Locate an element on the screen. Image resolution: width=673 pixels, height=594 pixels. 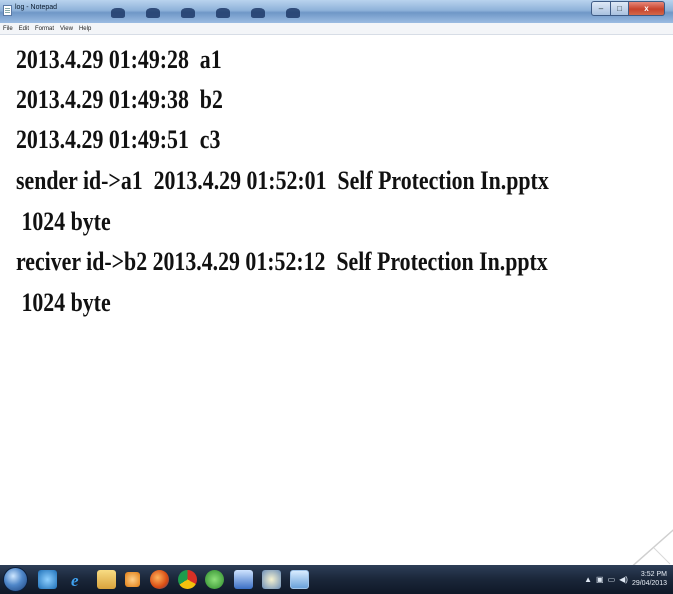
battery-icon: ▭ is located at coordinates (612, 579).